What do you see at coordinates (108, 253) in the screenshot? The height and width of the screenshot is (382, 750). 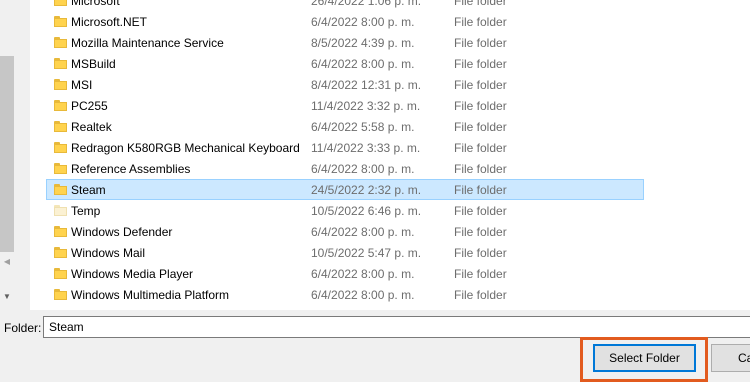 I see `file-name: Windows Mail` at bounding box center [108, 253].